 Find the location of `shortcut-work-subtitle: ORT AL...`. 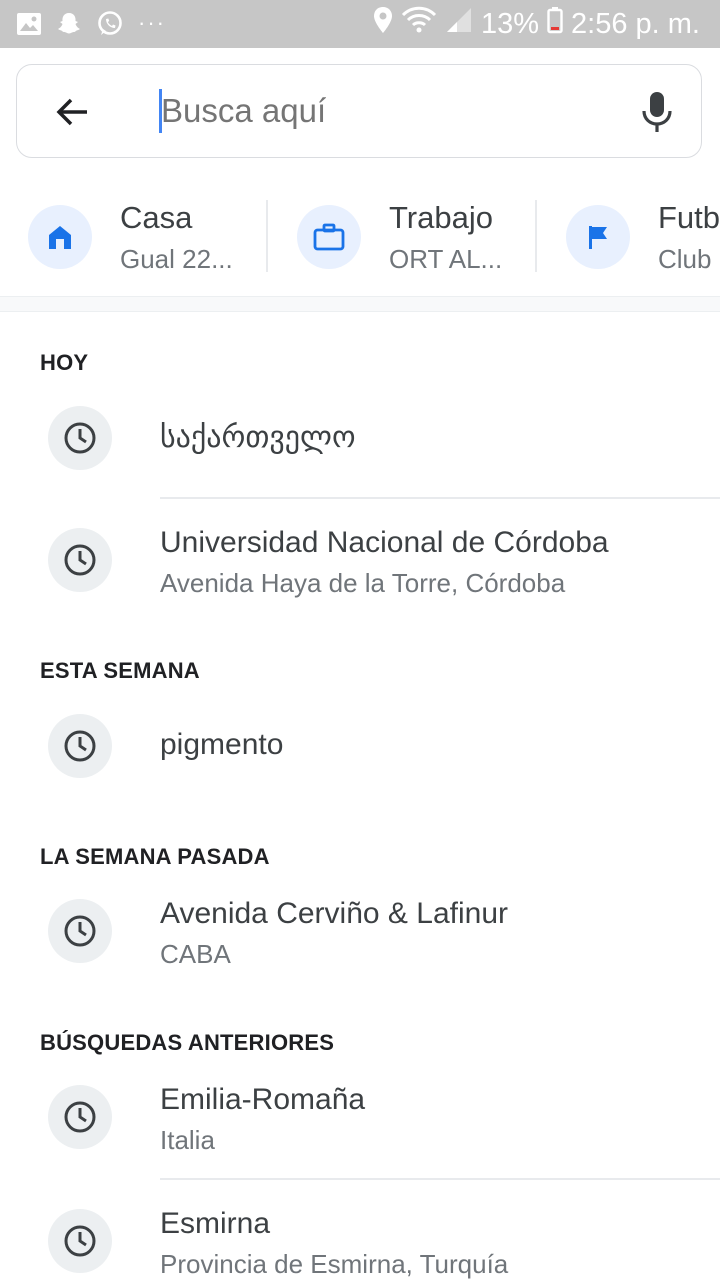

shortcut-work-subtitle: ORT AL... is located at coordinates (446, 259).